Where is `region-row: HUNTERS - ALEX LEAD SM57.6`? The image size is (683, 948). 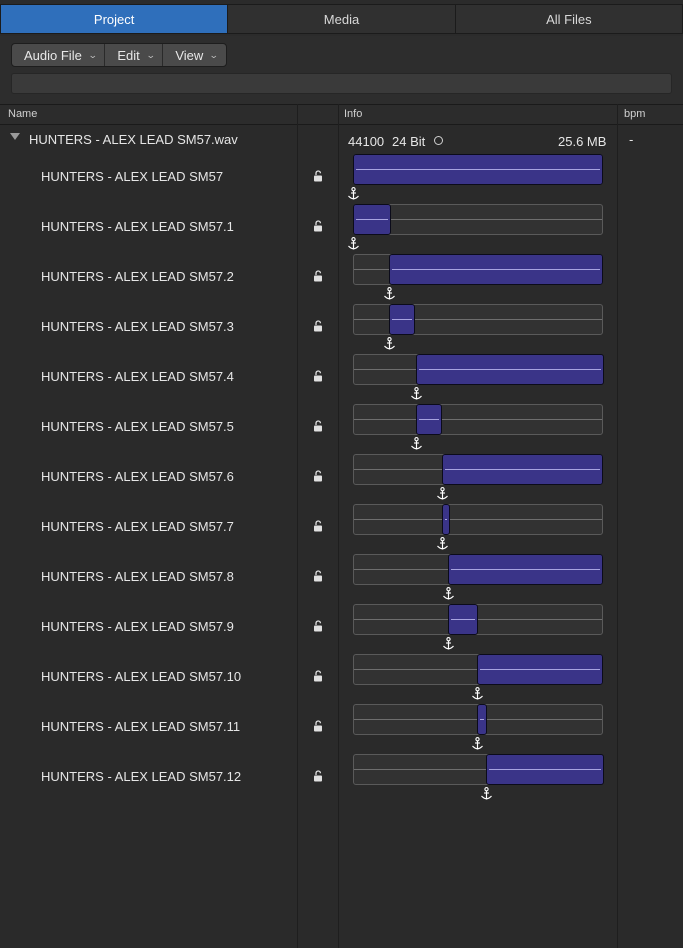
region-row: HUNTERS - ALEX LEAD SM57.6 is located at coordinates (341, 477).